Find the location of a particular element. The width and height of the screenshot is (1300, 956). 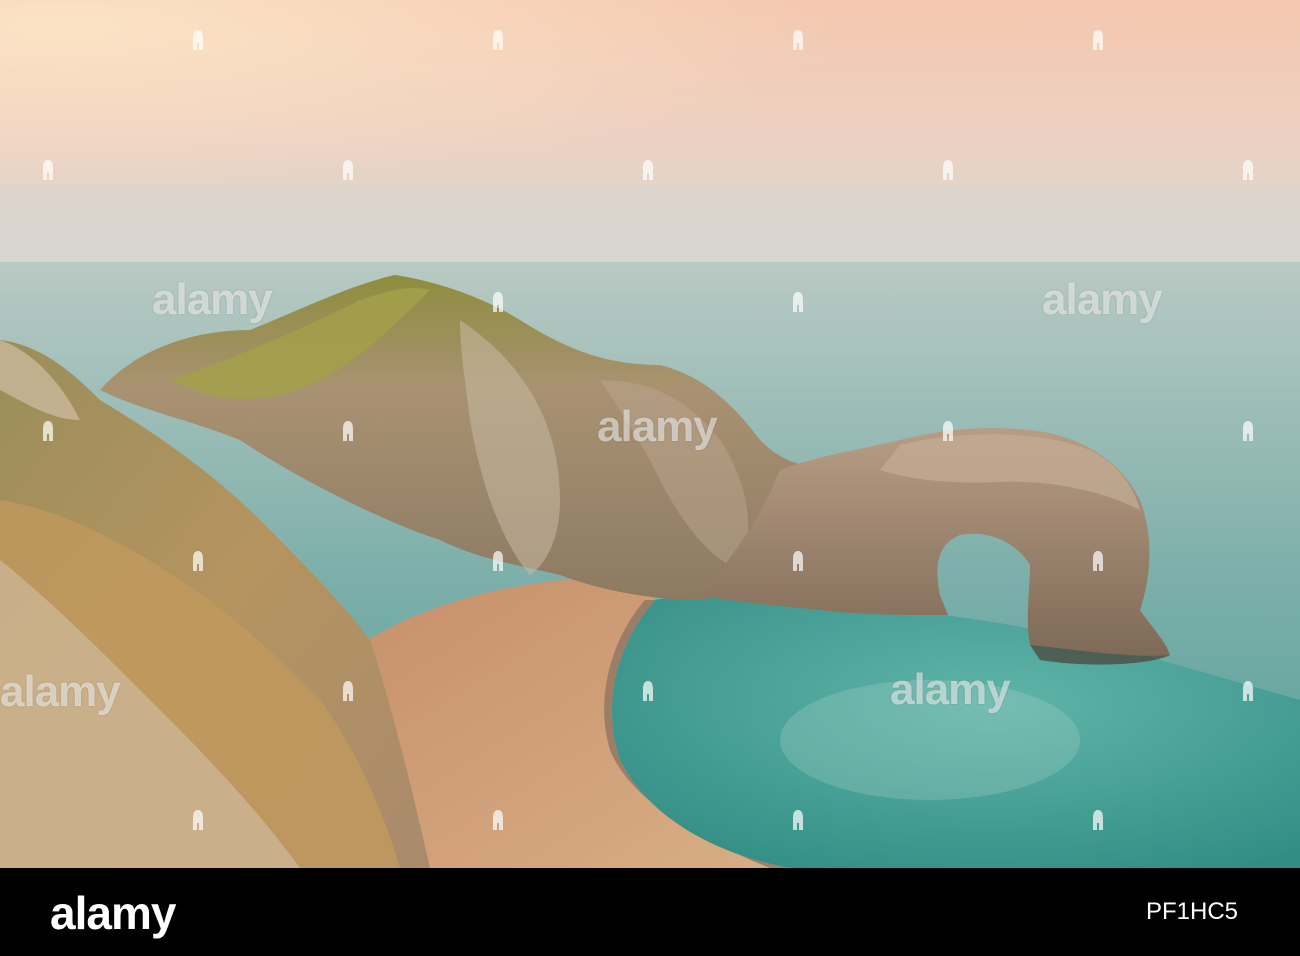

haze-band is located at coordinates (650, 225).